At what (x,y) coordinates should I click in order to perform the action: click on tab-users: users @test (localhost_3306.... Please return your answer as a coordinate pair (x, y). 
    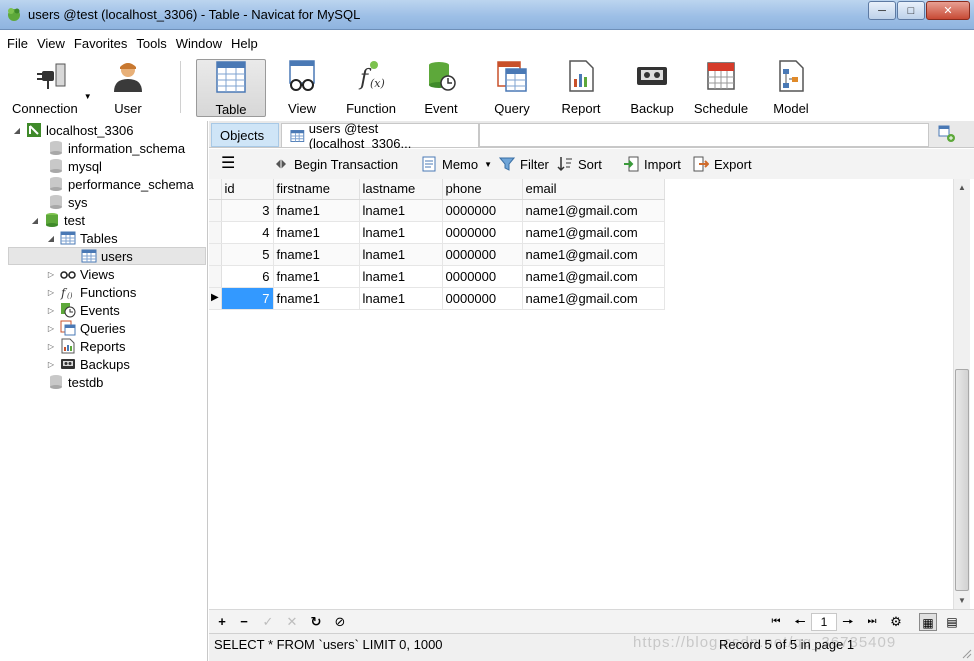
    Looking at the image, I should click on (380, 136).